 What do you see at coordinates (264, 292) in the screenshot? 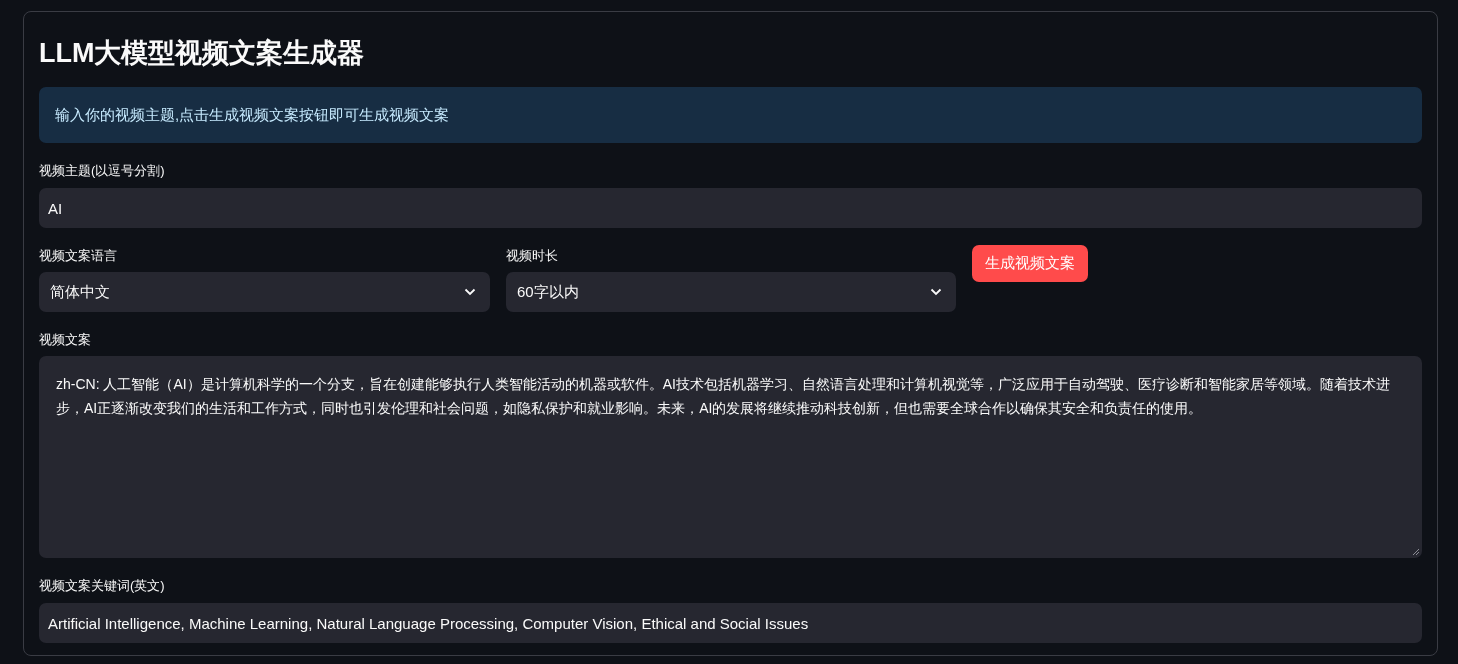
I see `dropdown: 简体中文` at bounding box center [264, 292].